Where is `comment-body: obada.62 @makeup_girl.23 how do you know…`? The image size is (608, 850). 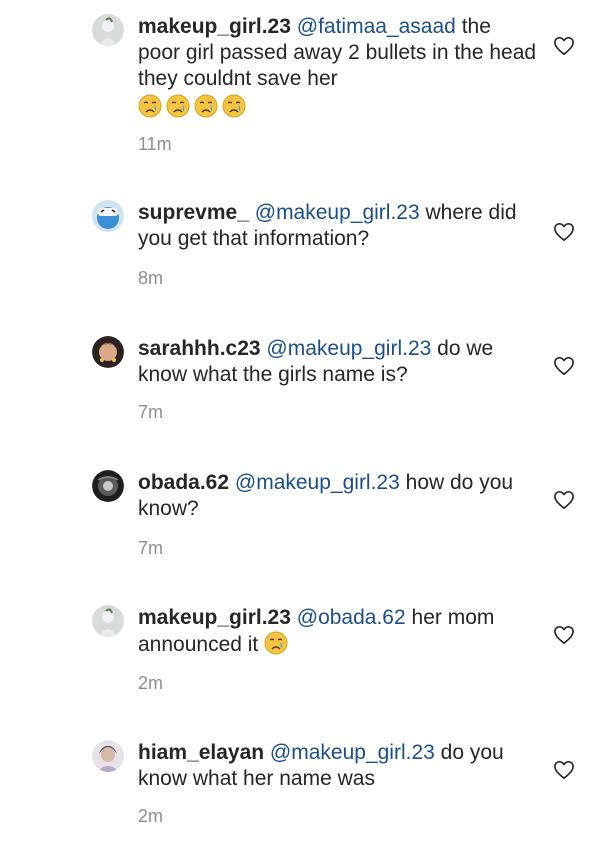 comment-body: obada.62 @makeup_girl.23 how do you know… is located at coordinates (338, 496).